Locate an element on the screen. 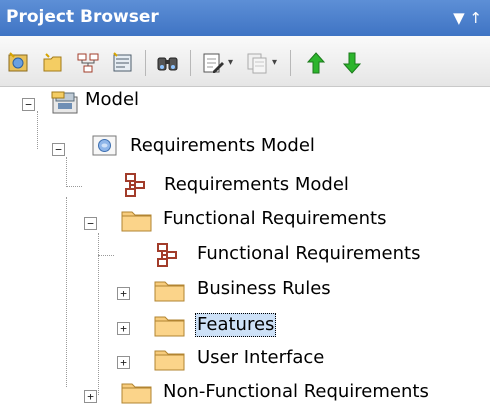 The width and height of the screenshot is (490, 410). copy-dropdown-arrow: ▾ is located at coordinates (274, 62).